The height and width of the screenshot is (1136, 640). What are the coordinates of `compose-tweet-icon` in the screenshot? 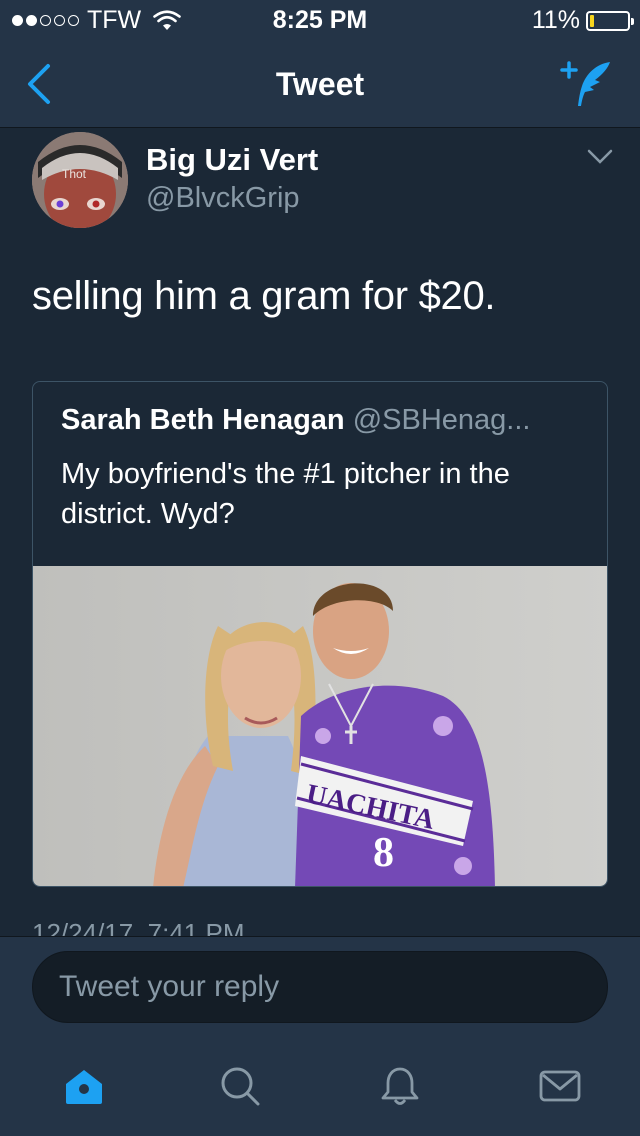 It's located at (588, 84).